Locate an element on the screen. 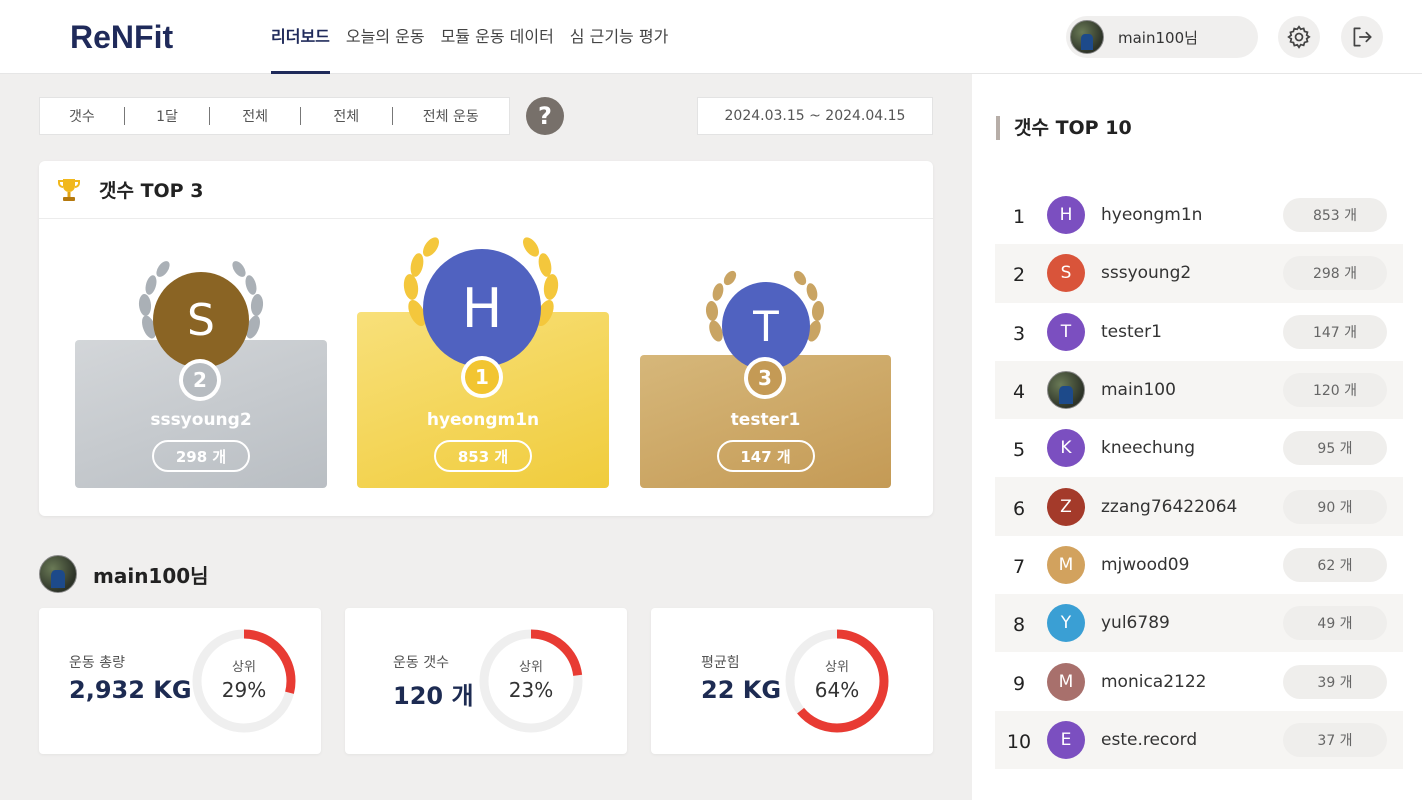 Image resolution: width=1422 pixels, height=800 pixels. logout-icon is located at coordinates (1362, 37).